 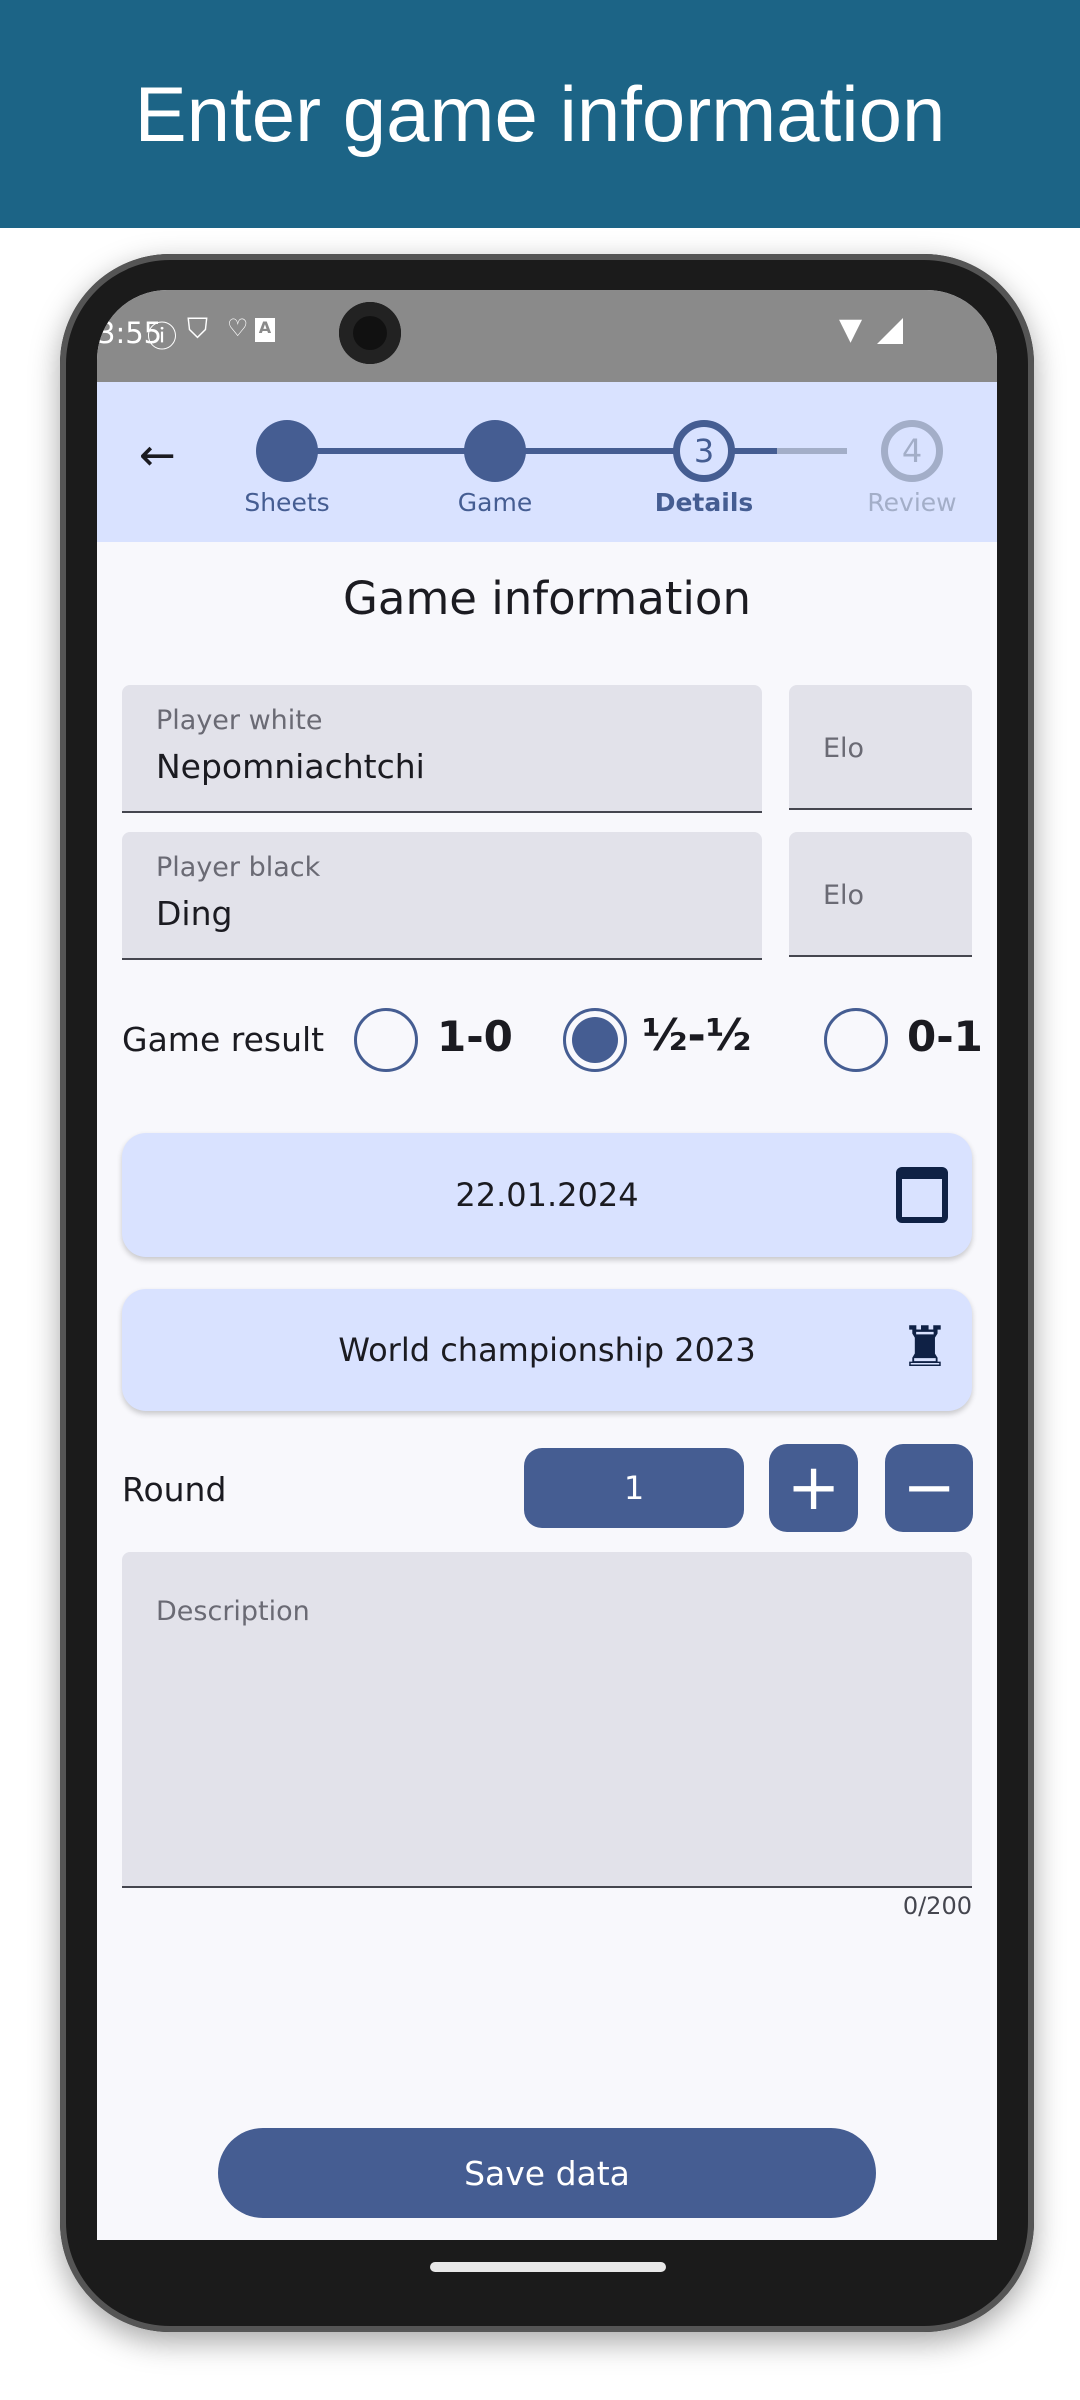 I want to click on date-value: 22.01.2024, so click(x=547, y=1195).